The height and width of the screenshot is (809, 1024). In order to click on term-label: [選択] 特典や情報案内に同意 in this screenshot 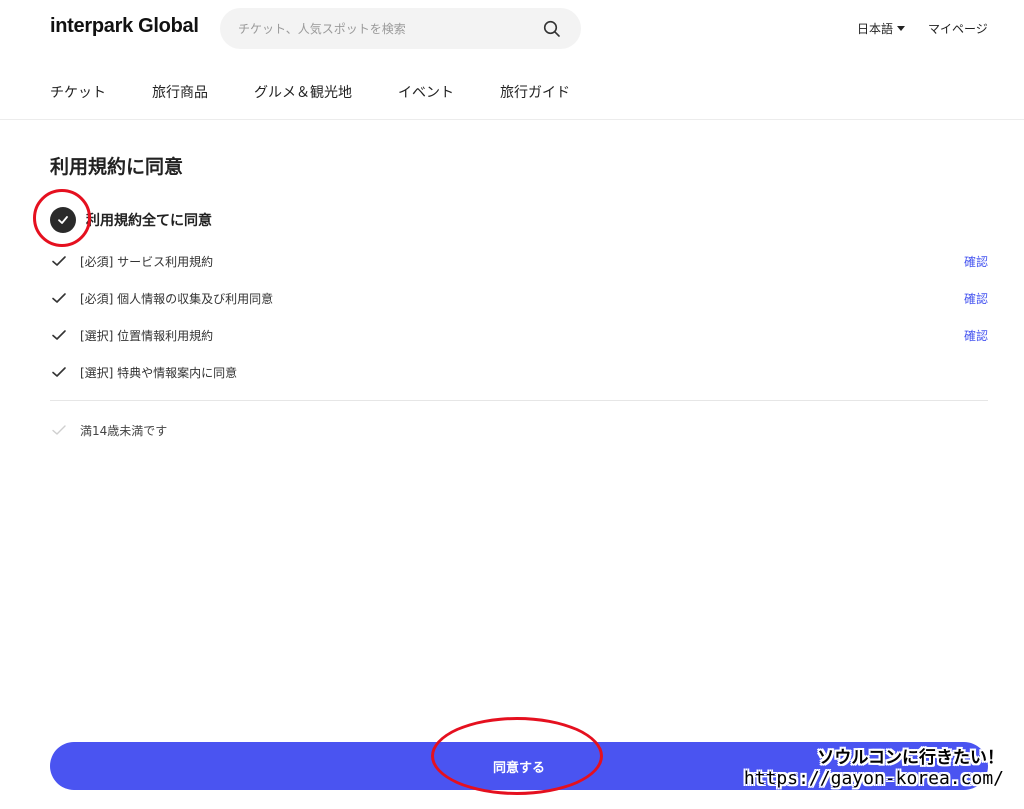, I will do `click(159, 372)`.